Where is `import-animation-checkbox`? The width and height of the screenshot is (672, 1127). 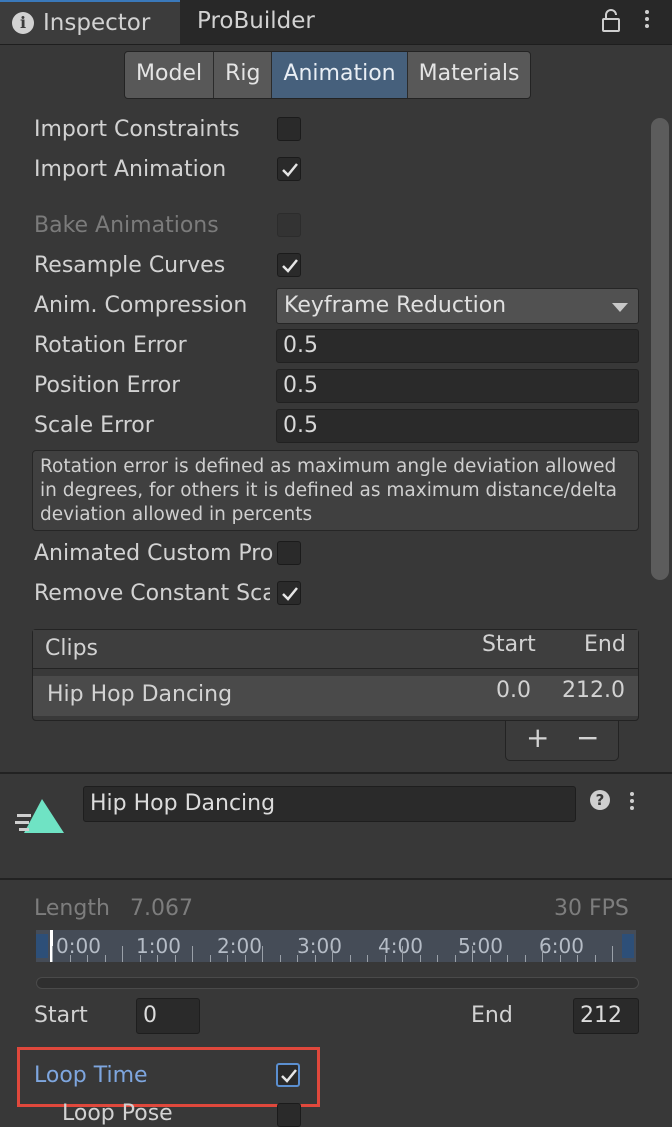 import-animation-checkbox is located at coordinates (289, 169).